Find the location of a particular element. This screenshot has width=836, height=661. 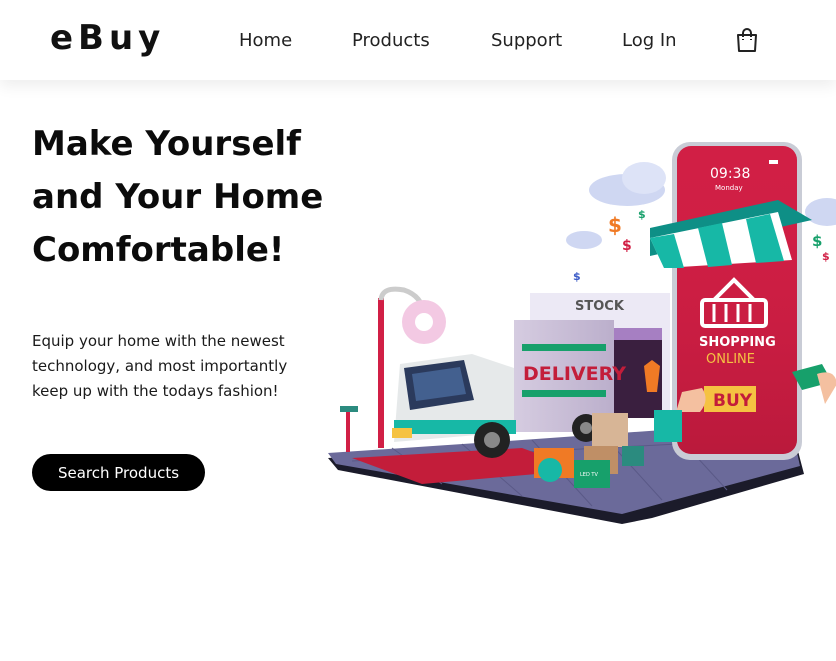

tv-box-label: LED TV is located at coordinates (589, 475).